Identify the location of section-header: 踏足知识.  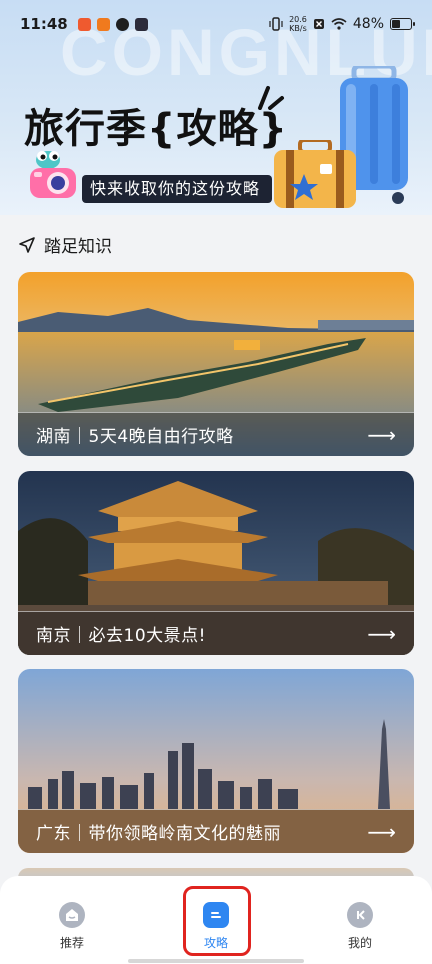
(65, 244).